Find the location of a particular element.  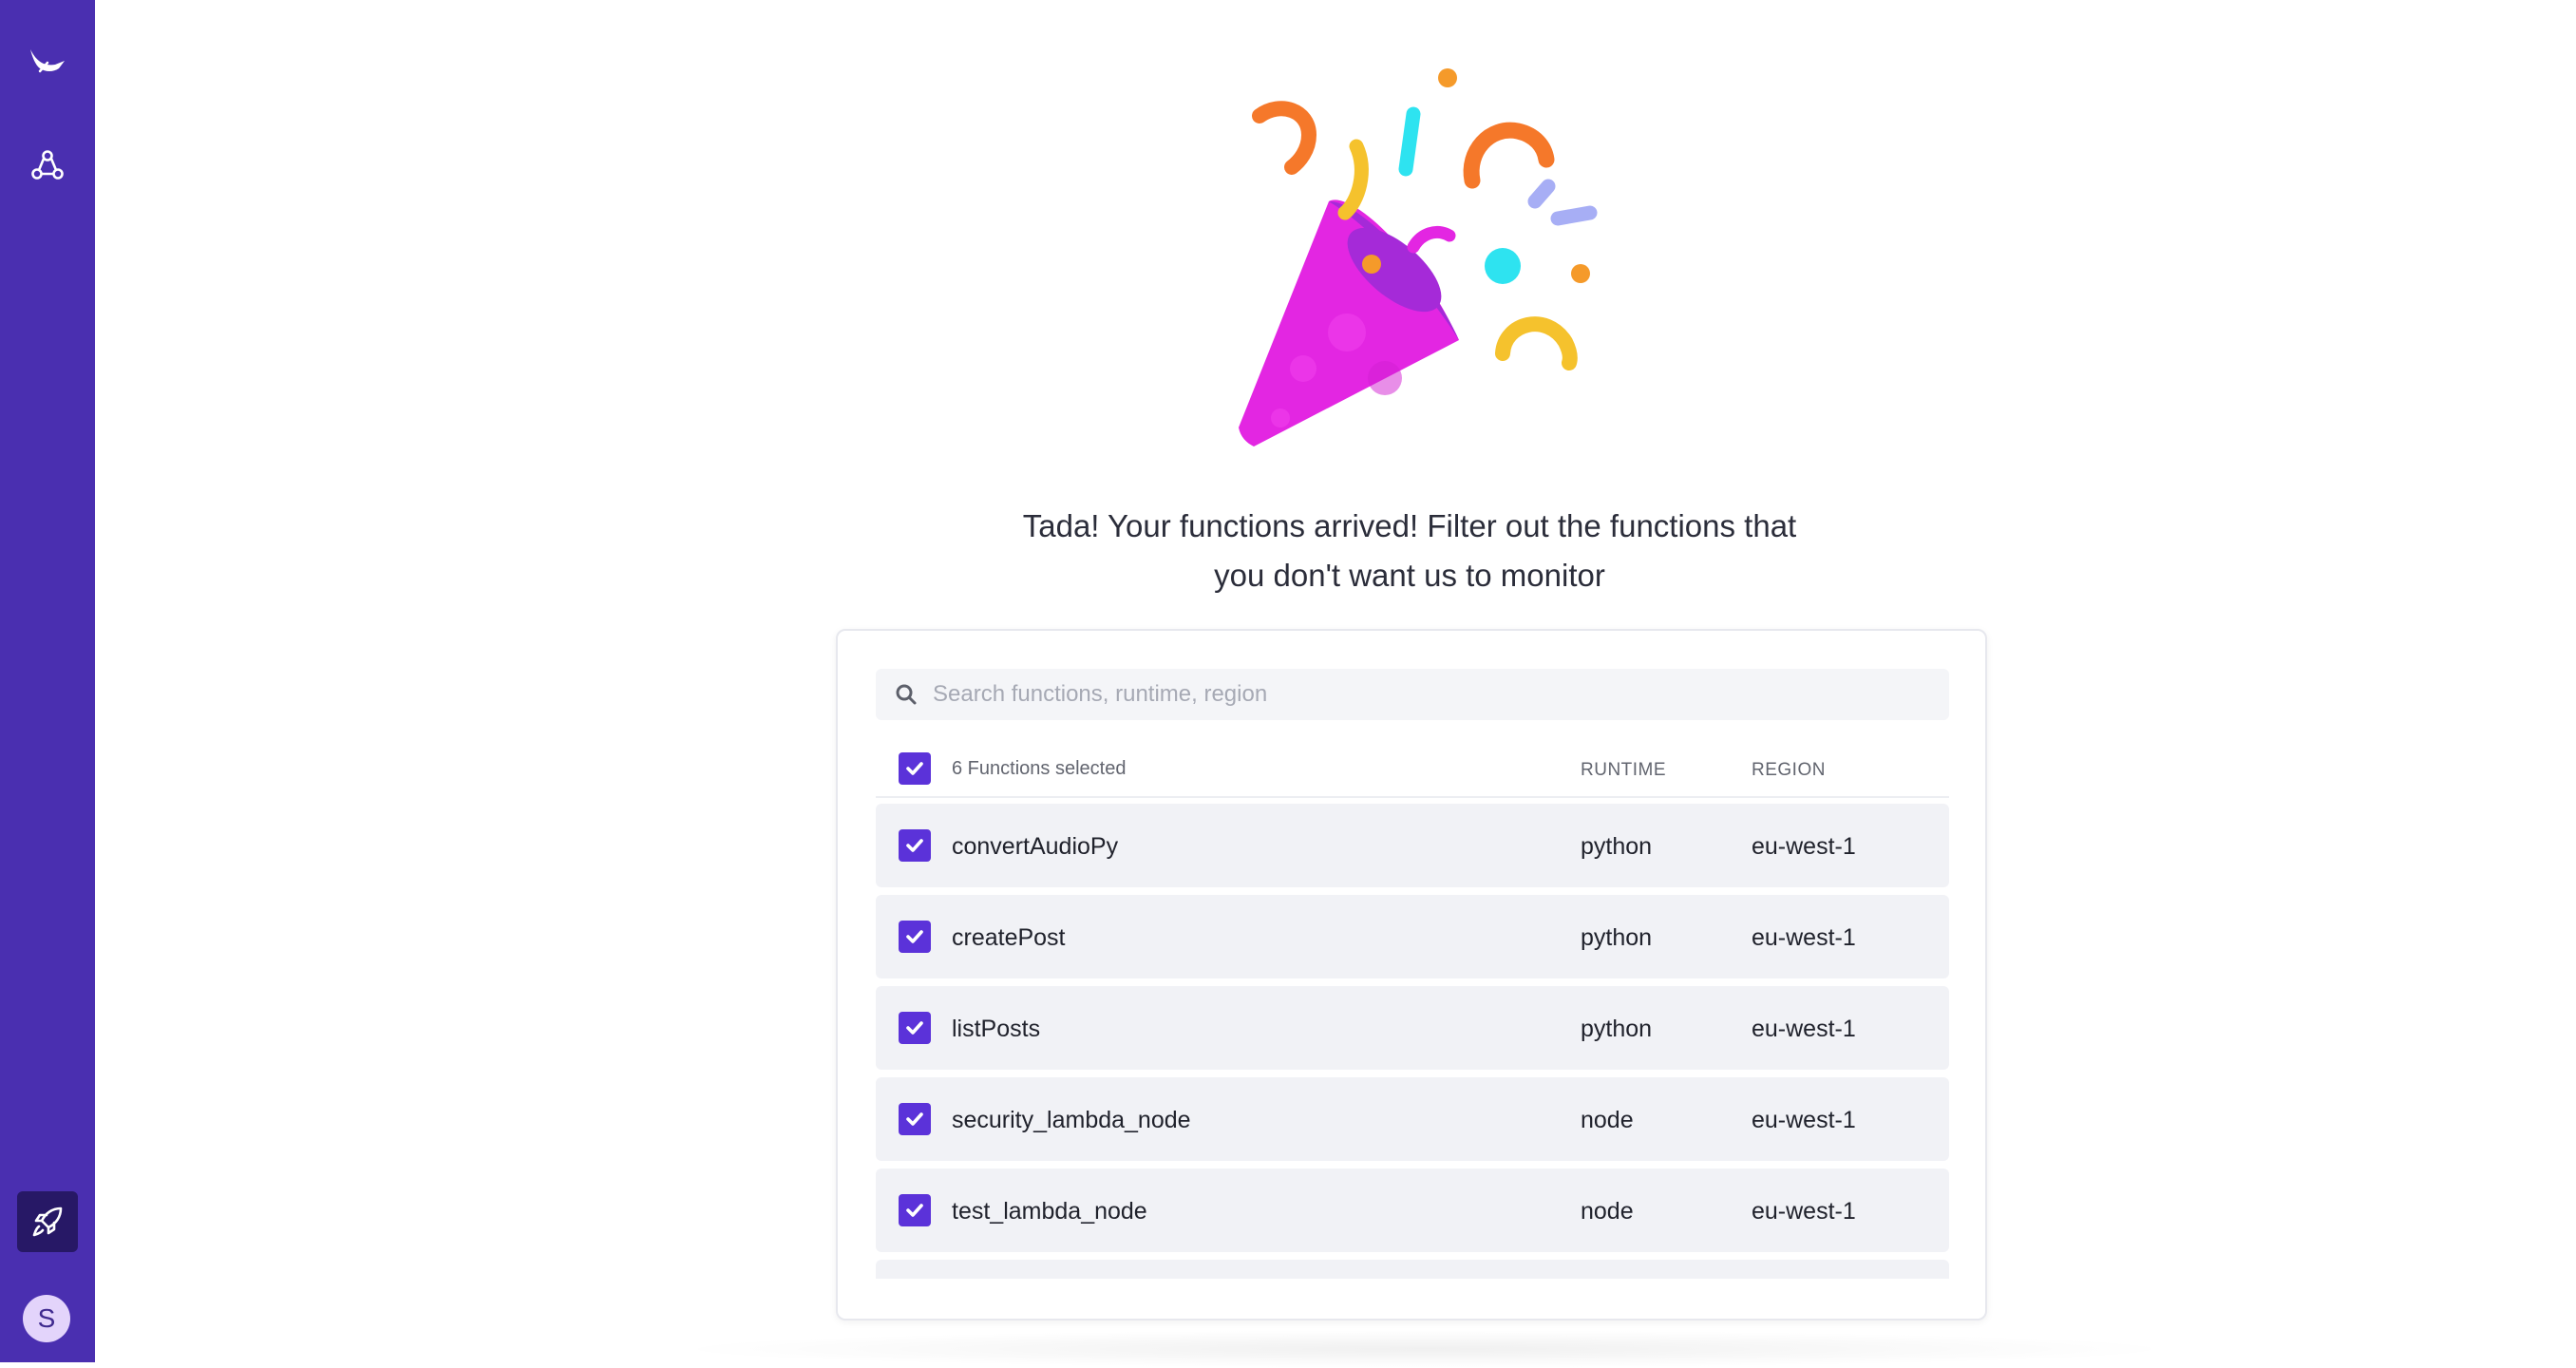

region-column-header: REGION is located at coordinates (1789, 770).